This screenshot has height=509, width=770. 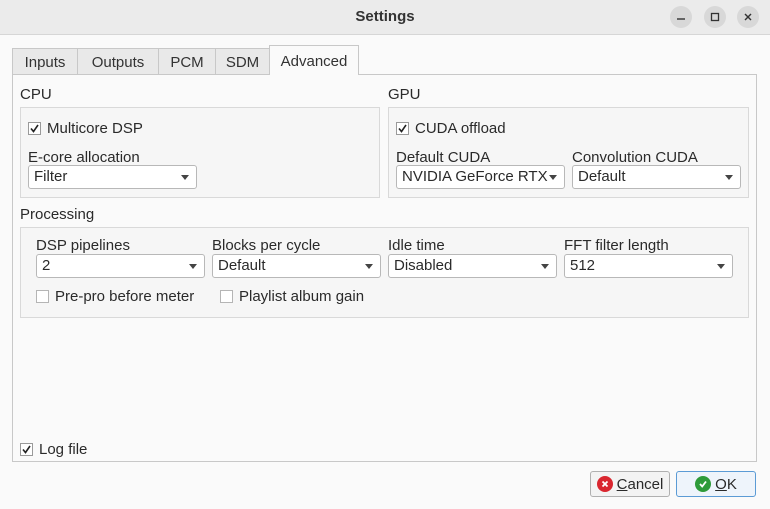 What do you see at coordinates (656, 177) in the screenshot?
I see `convolution-cuda-select: Default` at bounding box center [656, 177].